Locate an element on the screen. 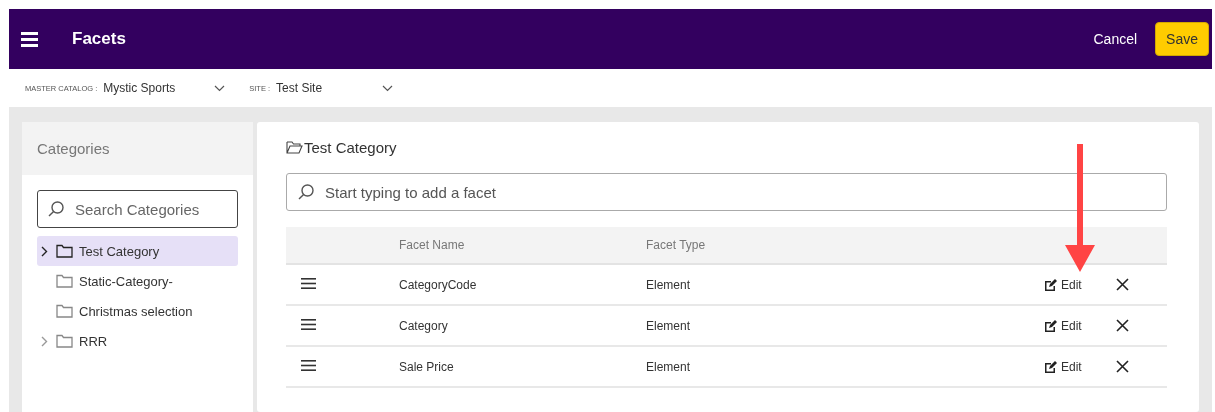 This screenshot has height=412, width=1215. chevron-right-icon is located at coordinates (44, 251).